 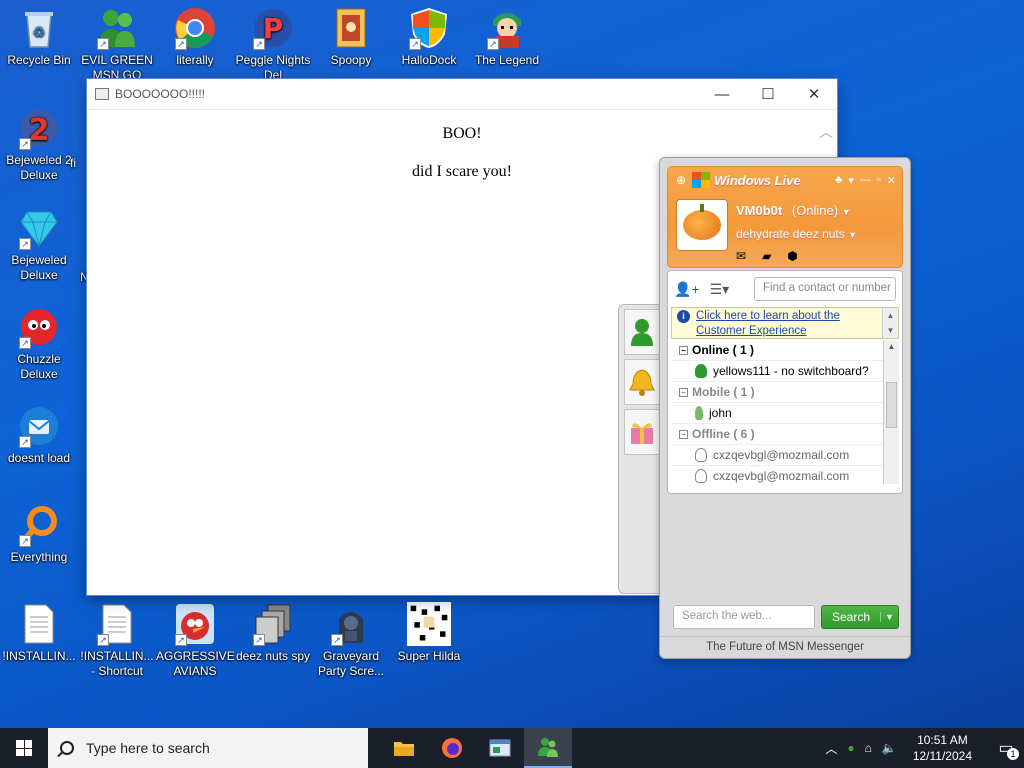 I want to click on taskbar-app-firefox, so click(x=452, y=748).